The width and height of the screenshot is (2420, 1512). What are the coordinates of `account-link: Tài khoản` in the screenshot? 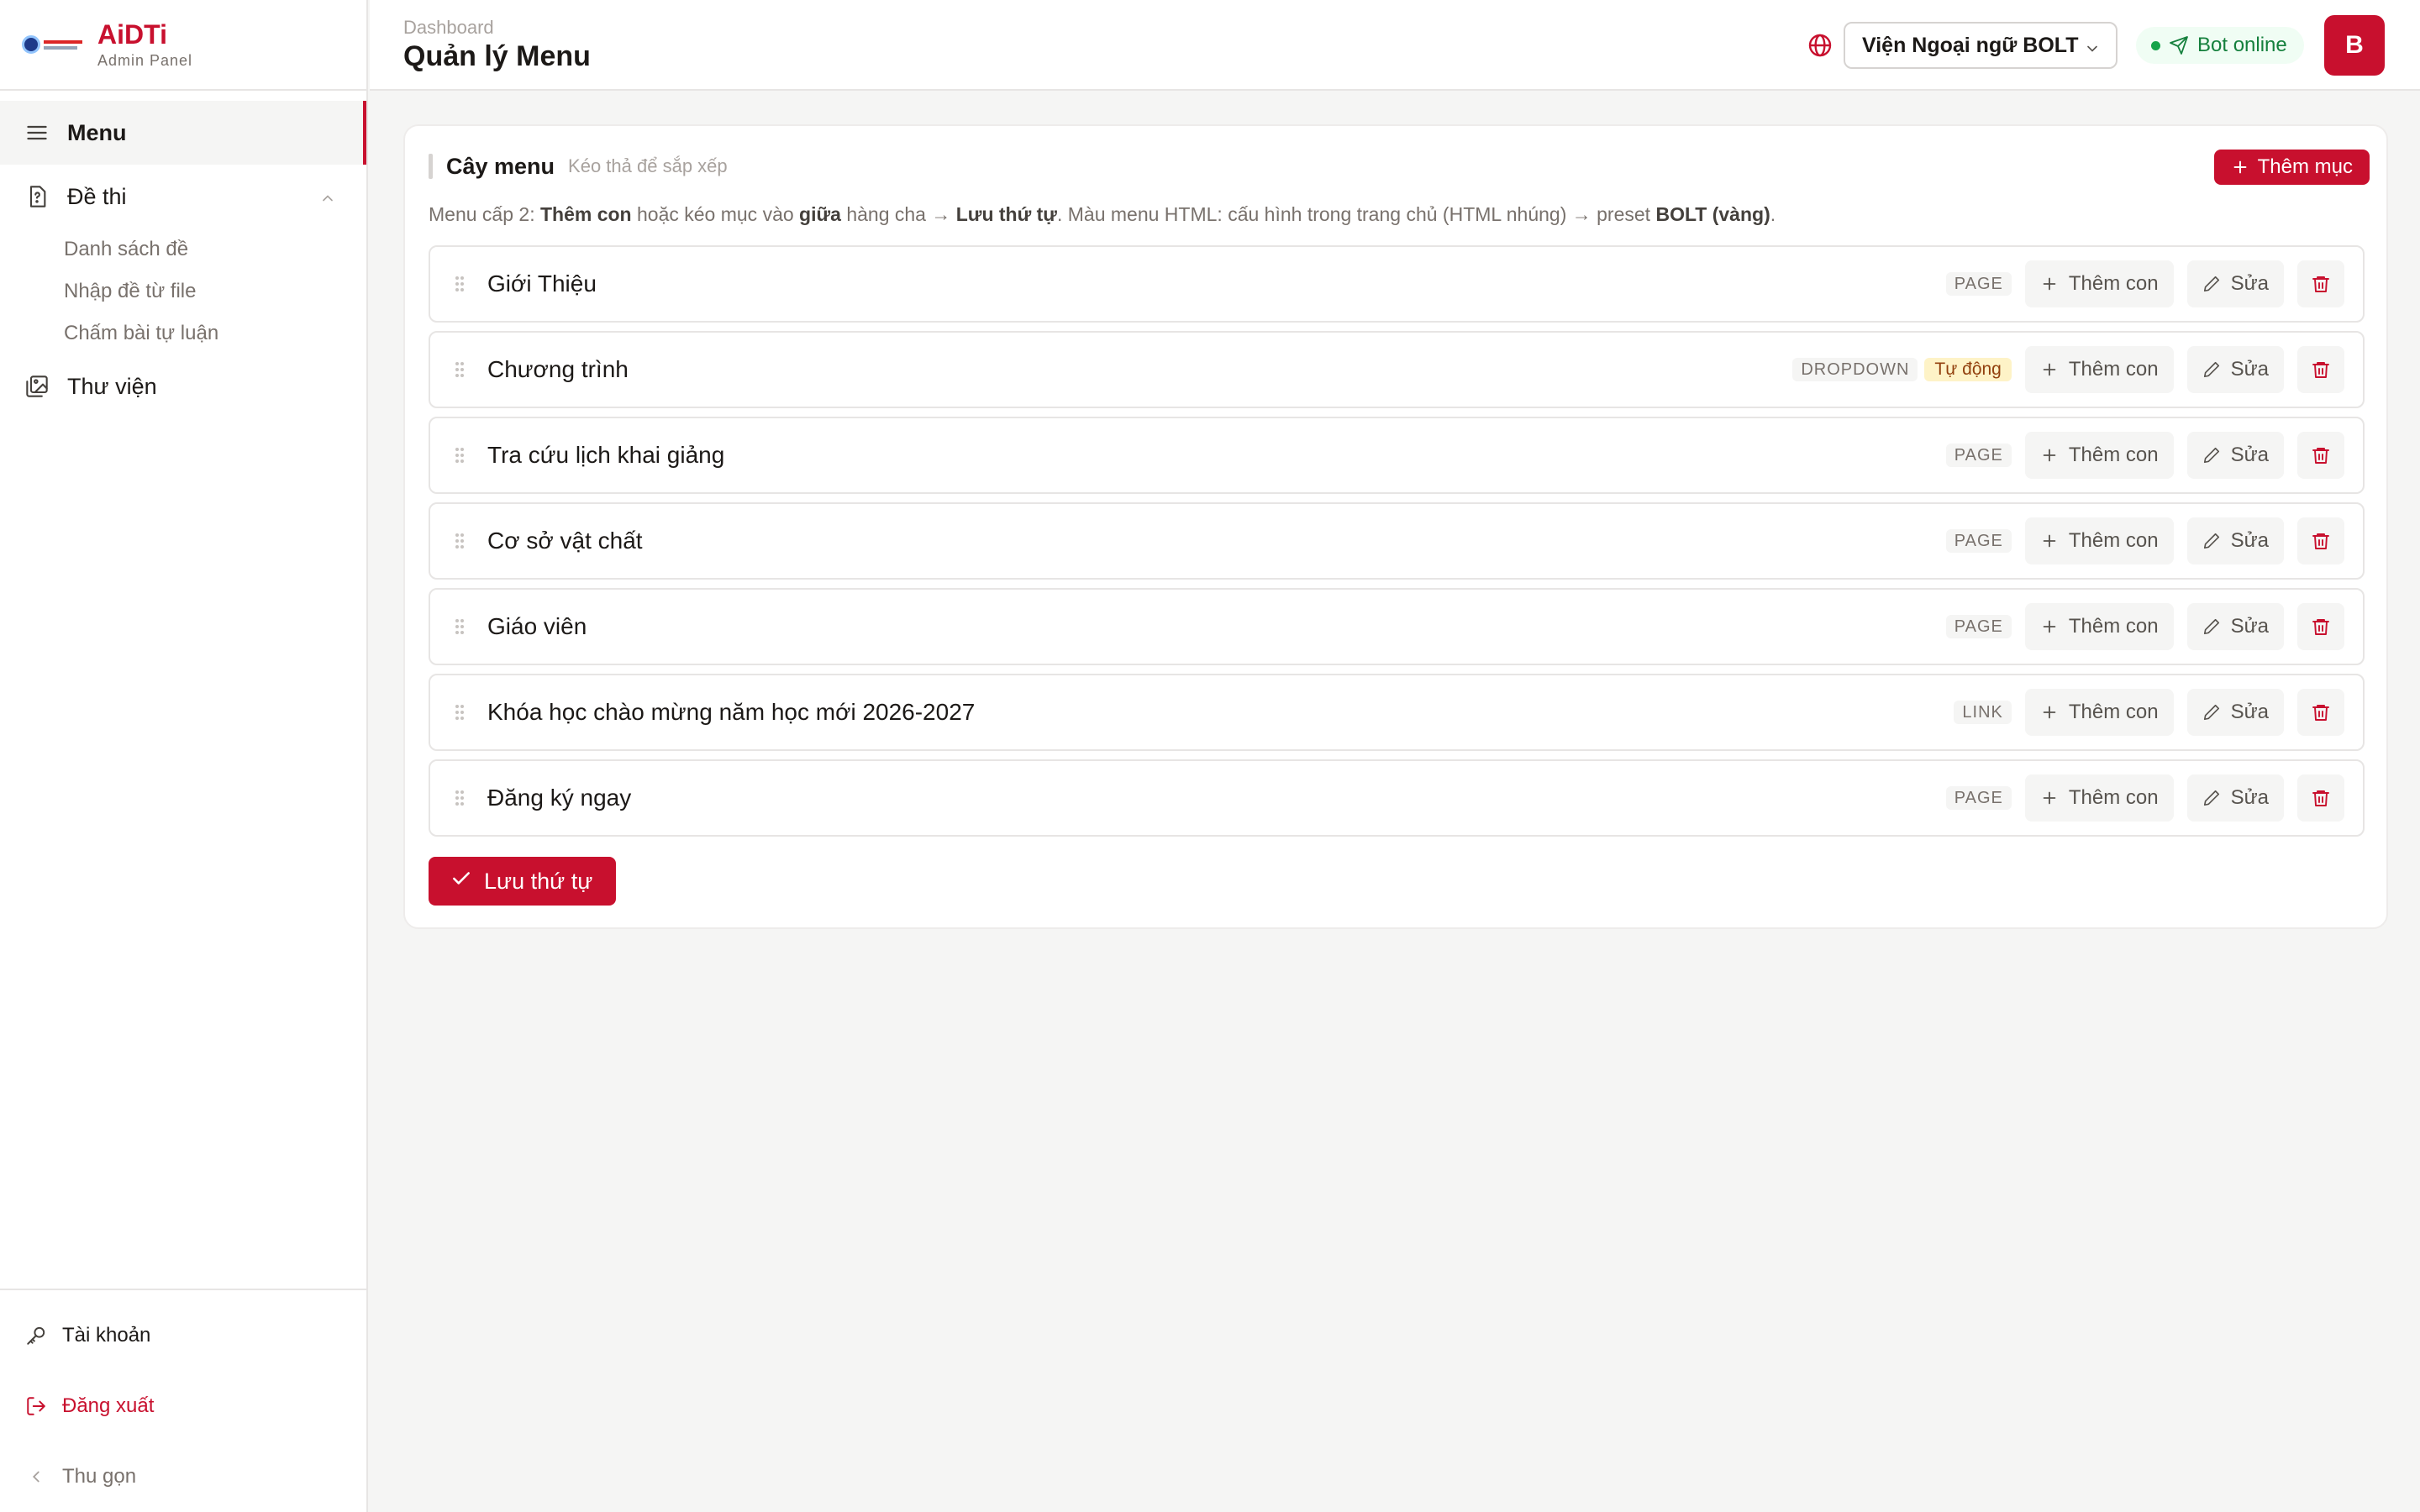 It's located at (183, 1335).